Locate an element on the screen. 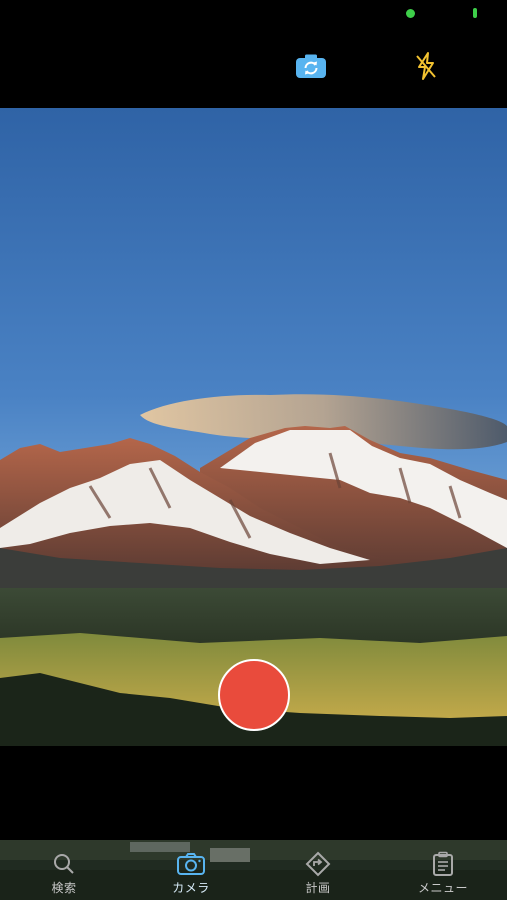 The height and width of the screenshot is (900, 507). clipboard-icon is located at coordinates (443, 864).